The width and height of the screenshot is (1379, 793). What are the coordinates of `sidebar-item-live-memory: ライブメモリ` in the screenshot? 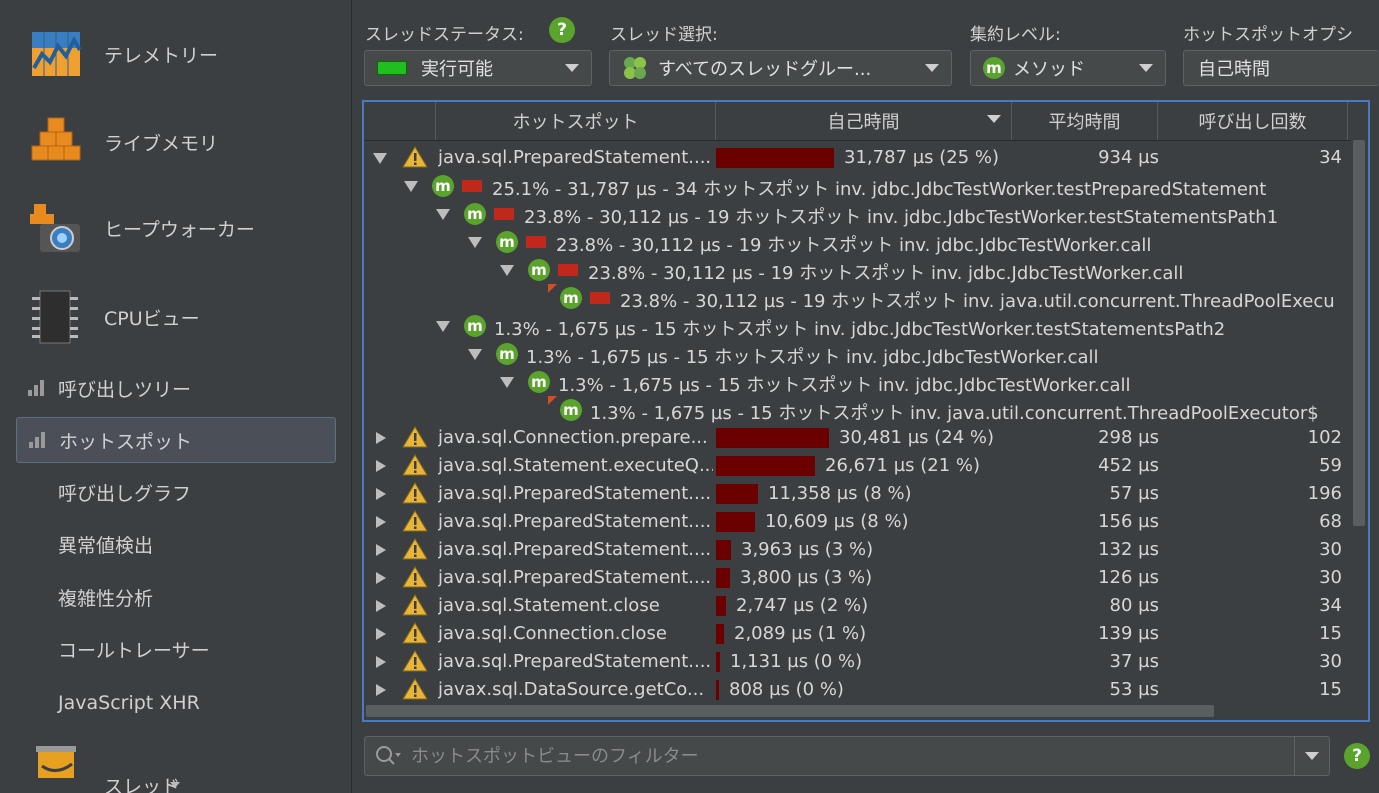 It's located at (178, 142).